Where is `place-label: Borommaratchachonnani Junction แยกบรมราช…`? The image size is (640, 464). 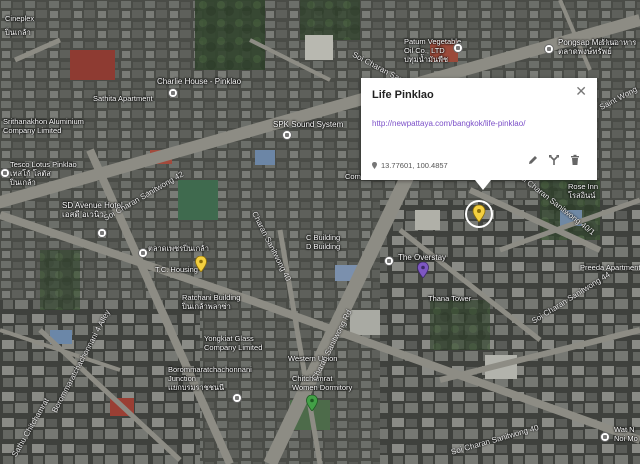 place-label: Borommaratchachonnani Junction แยกบรมราช… is located at coordinates (210, 378).